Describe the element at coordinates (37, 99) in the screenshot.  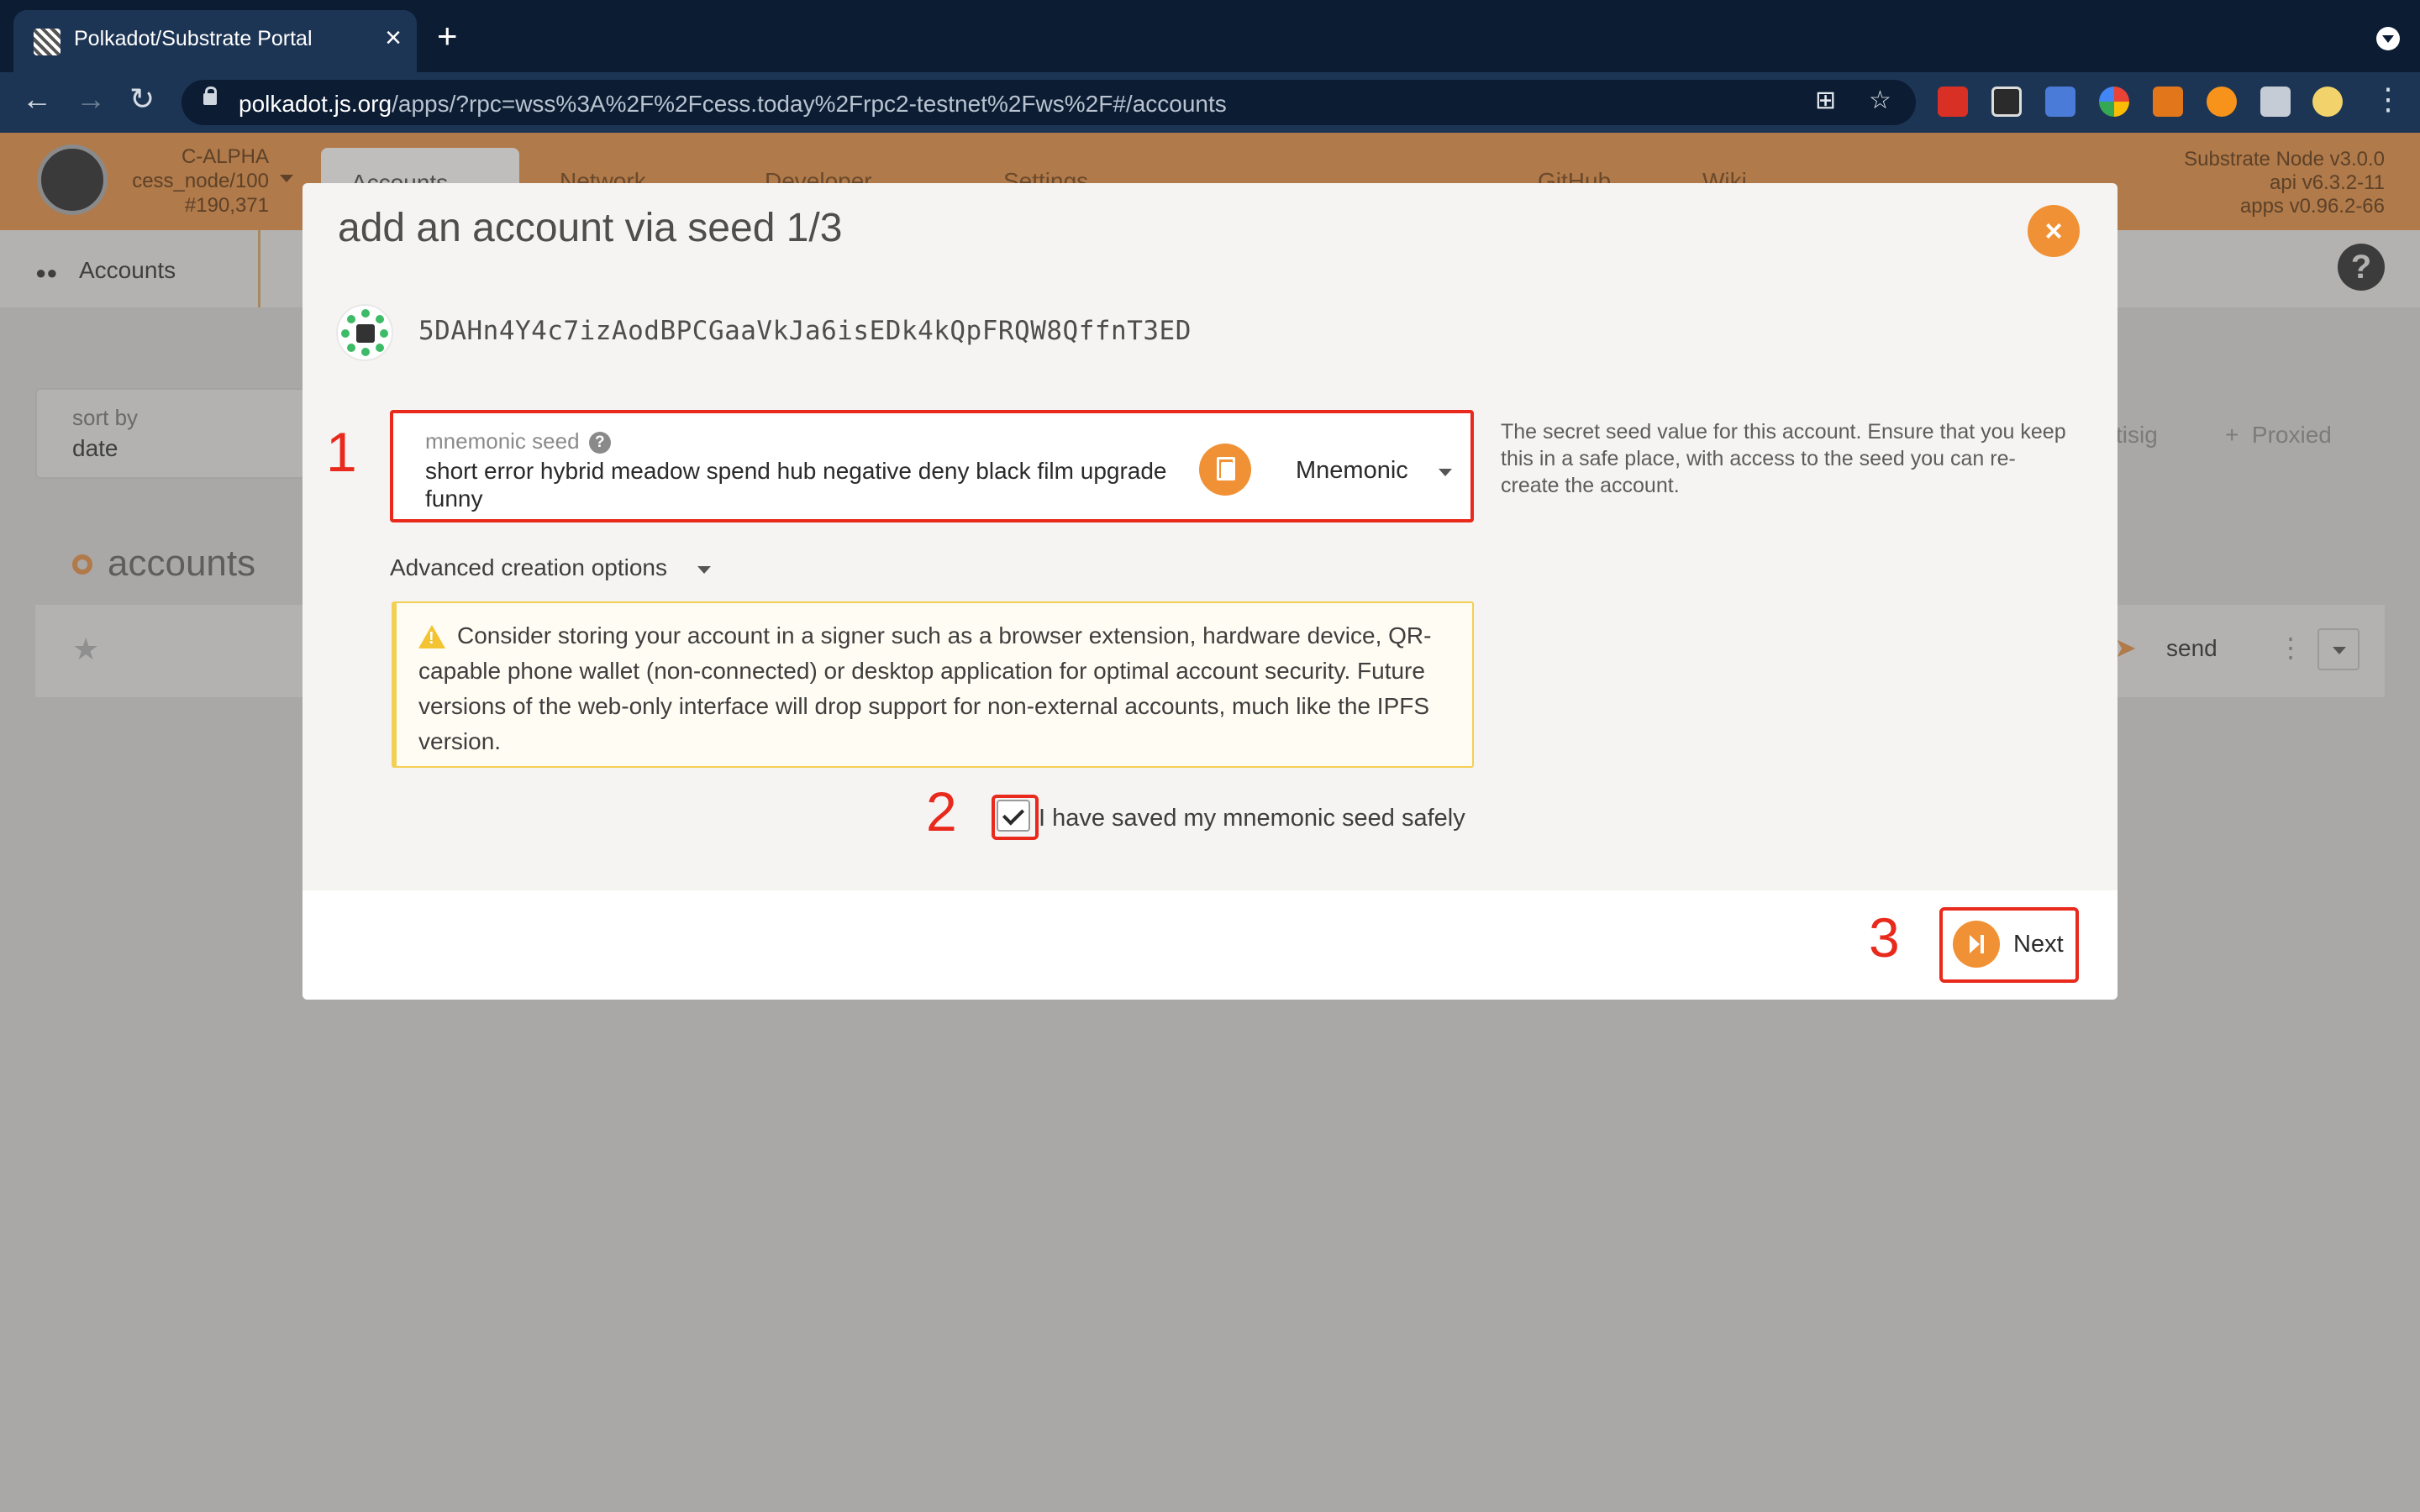
I see `back-icon: ←` at that location.